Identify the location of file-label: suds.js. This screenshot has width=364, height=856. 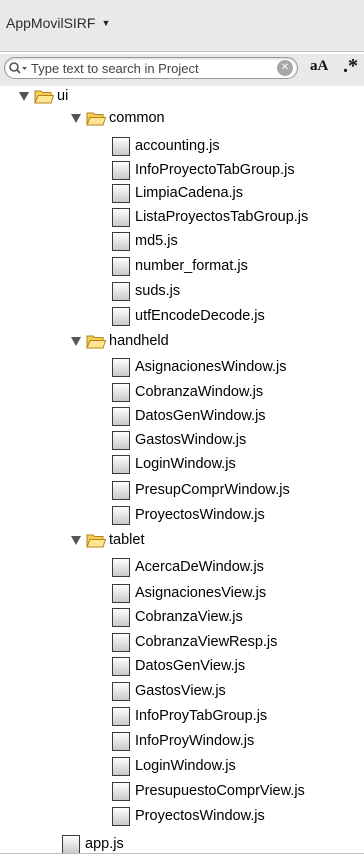
(158, 291).